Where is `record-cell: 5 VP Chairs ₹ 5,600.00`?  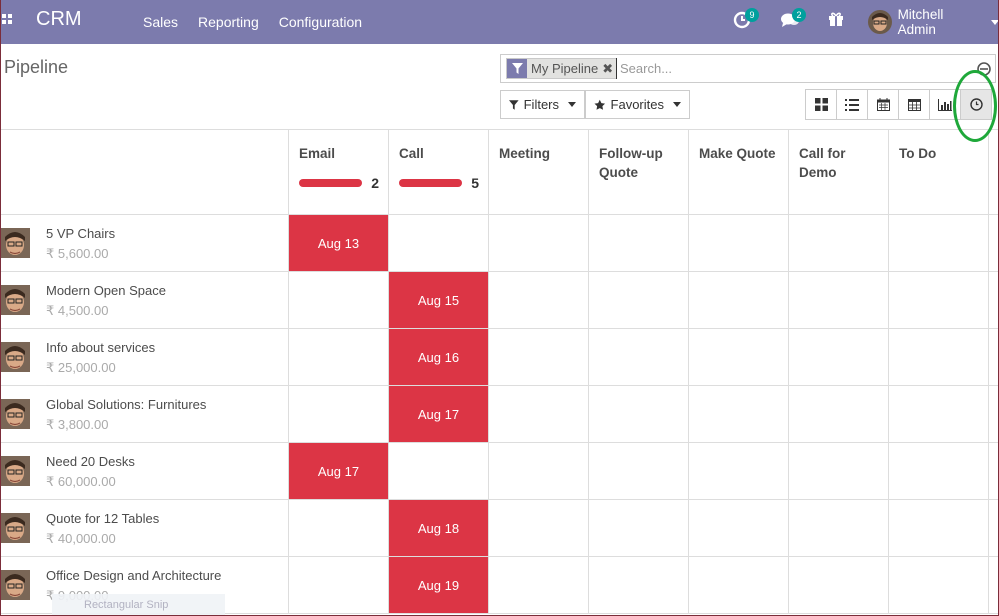
record-cell: 5 VP Chairs ₹ 5,600.00 is located at coordinates (144, 243).